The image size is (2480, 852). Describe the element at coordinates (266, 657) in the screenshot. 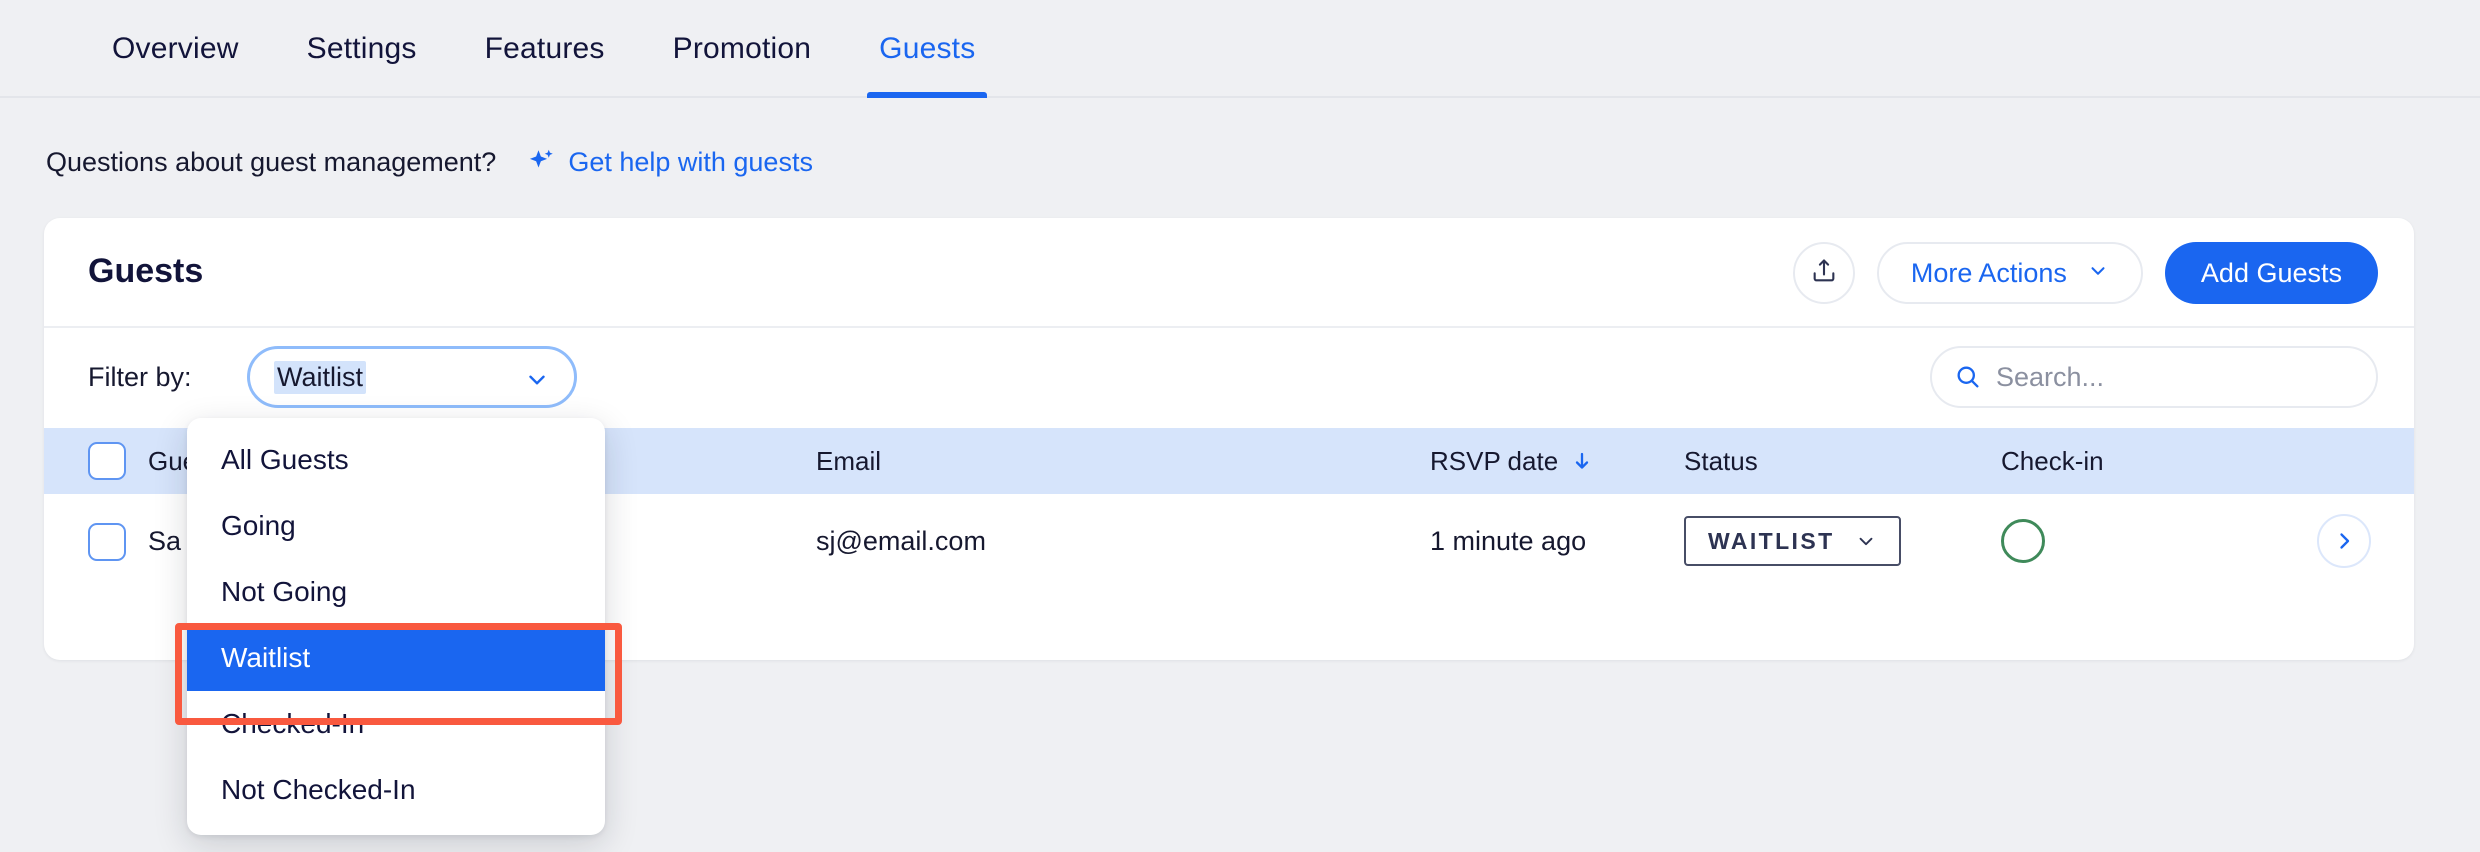

I see `menu-item-waitlist-label: Waitlist` at that location.